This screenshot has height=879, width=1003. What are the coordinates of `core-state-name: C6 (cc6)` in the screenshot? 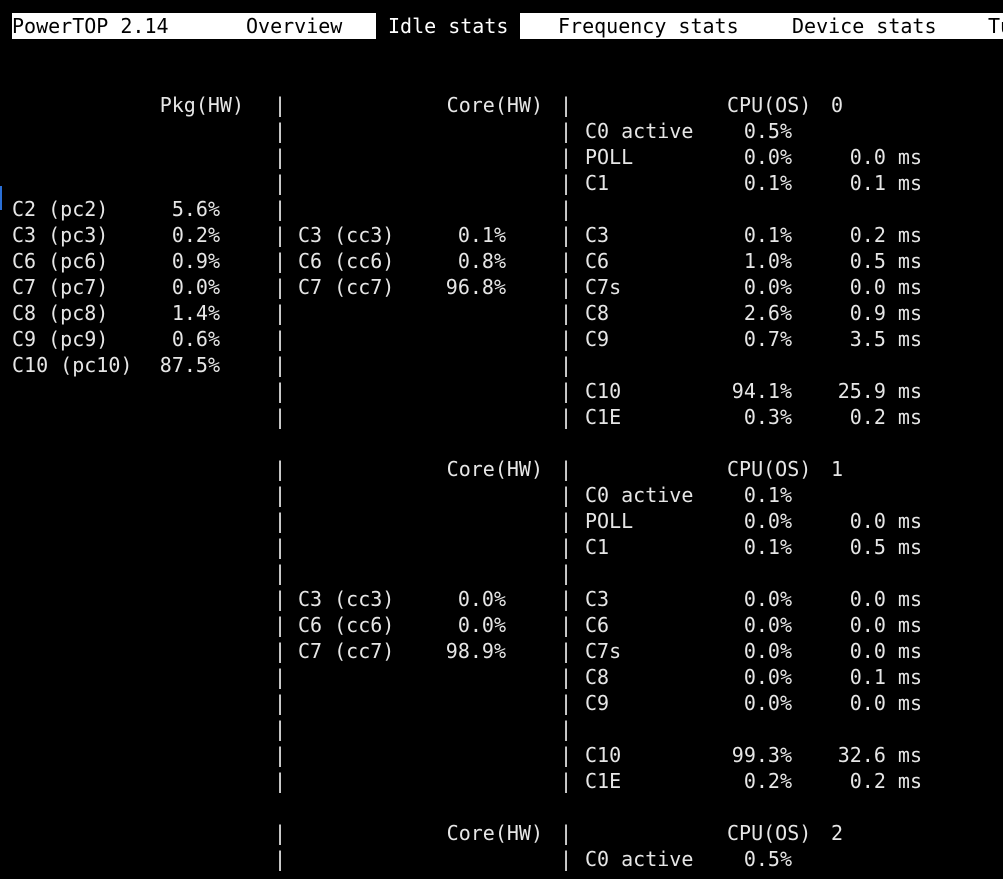 It's located at (346, 625).